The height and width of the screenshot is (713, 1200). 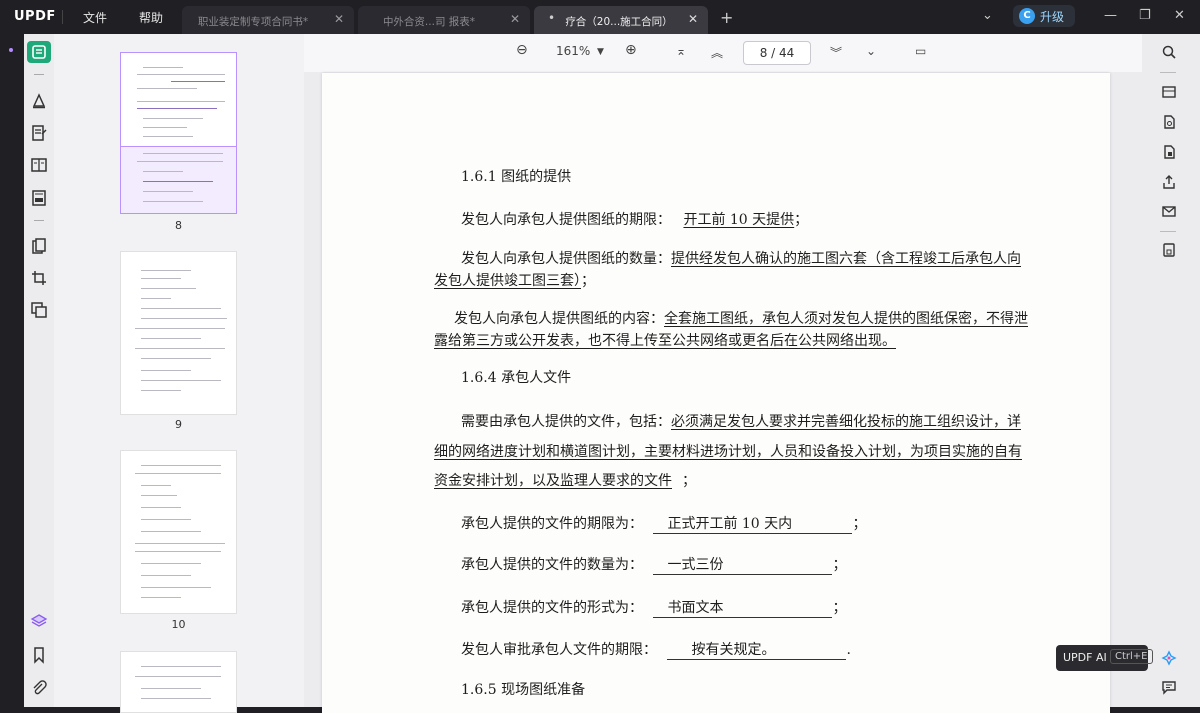 I want to click on ai-tooltip: UPDF AI Ctrl+E, so click(x=1104, y=658).